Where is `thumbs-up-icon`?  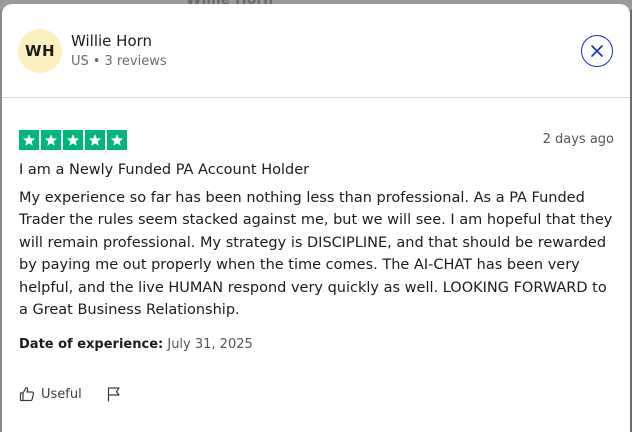 thumbs-up-icon is located at coordinates (27, 394).